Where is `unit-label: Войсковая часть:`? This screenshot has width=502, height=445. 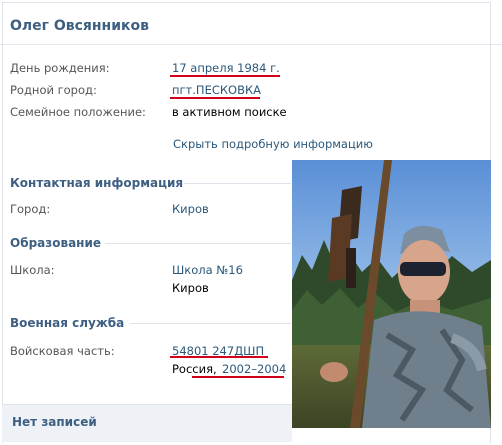
unit-label: Войсковая часть: is located at coordinates (62, 351).